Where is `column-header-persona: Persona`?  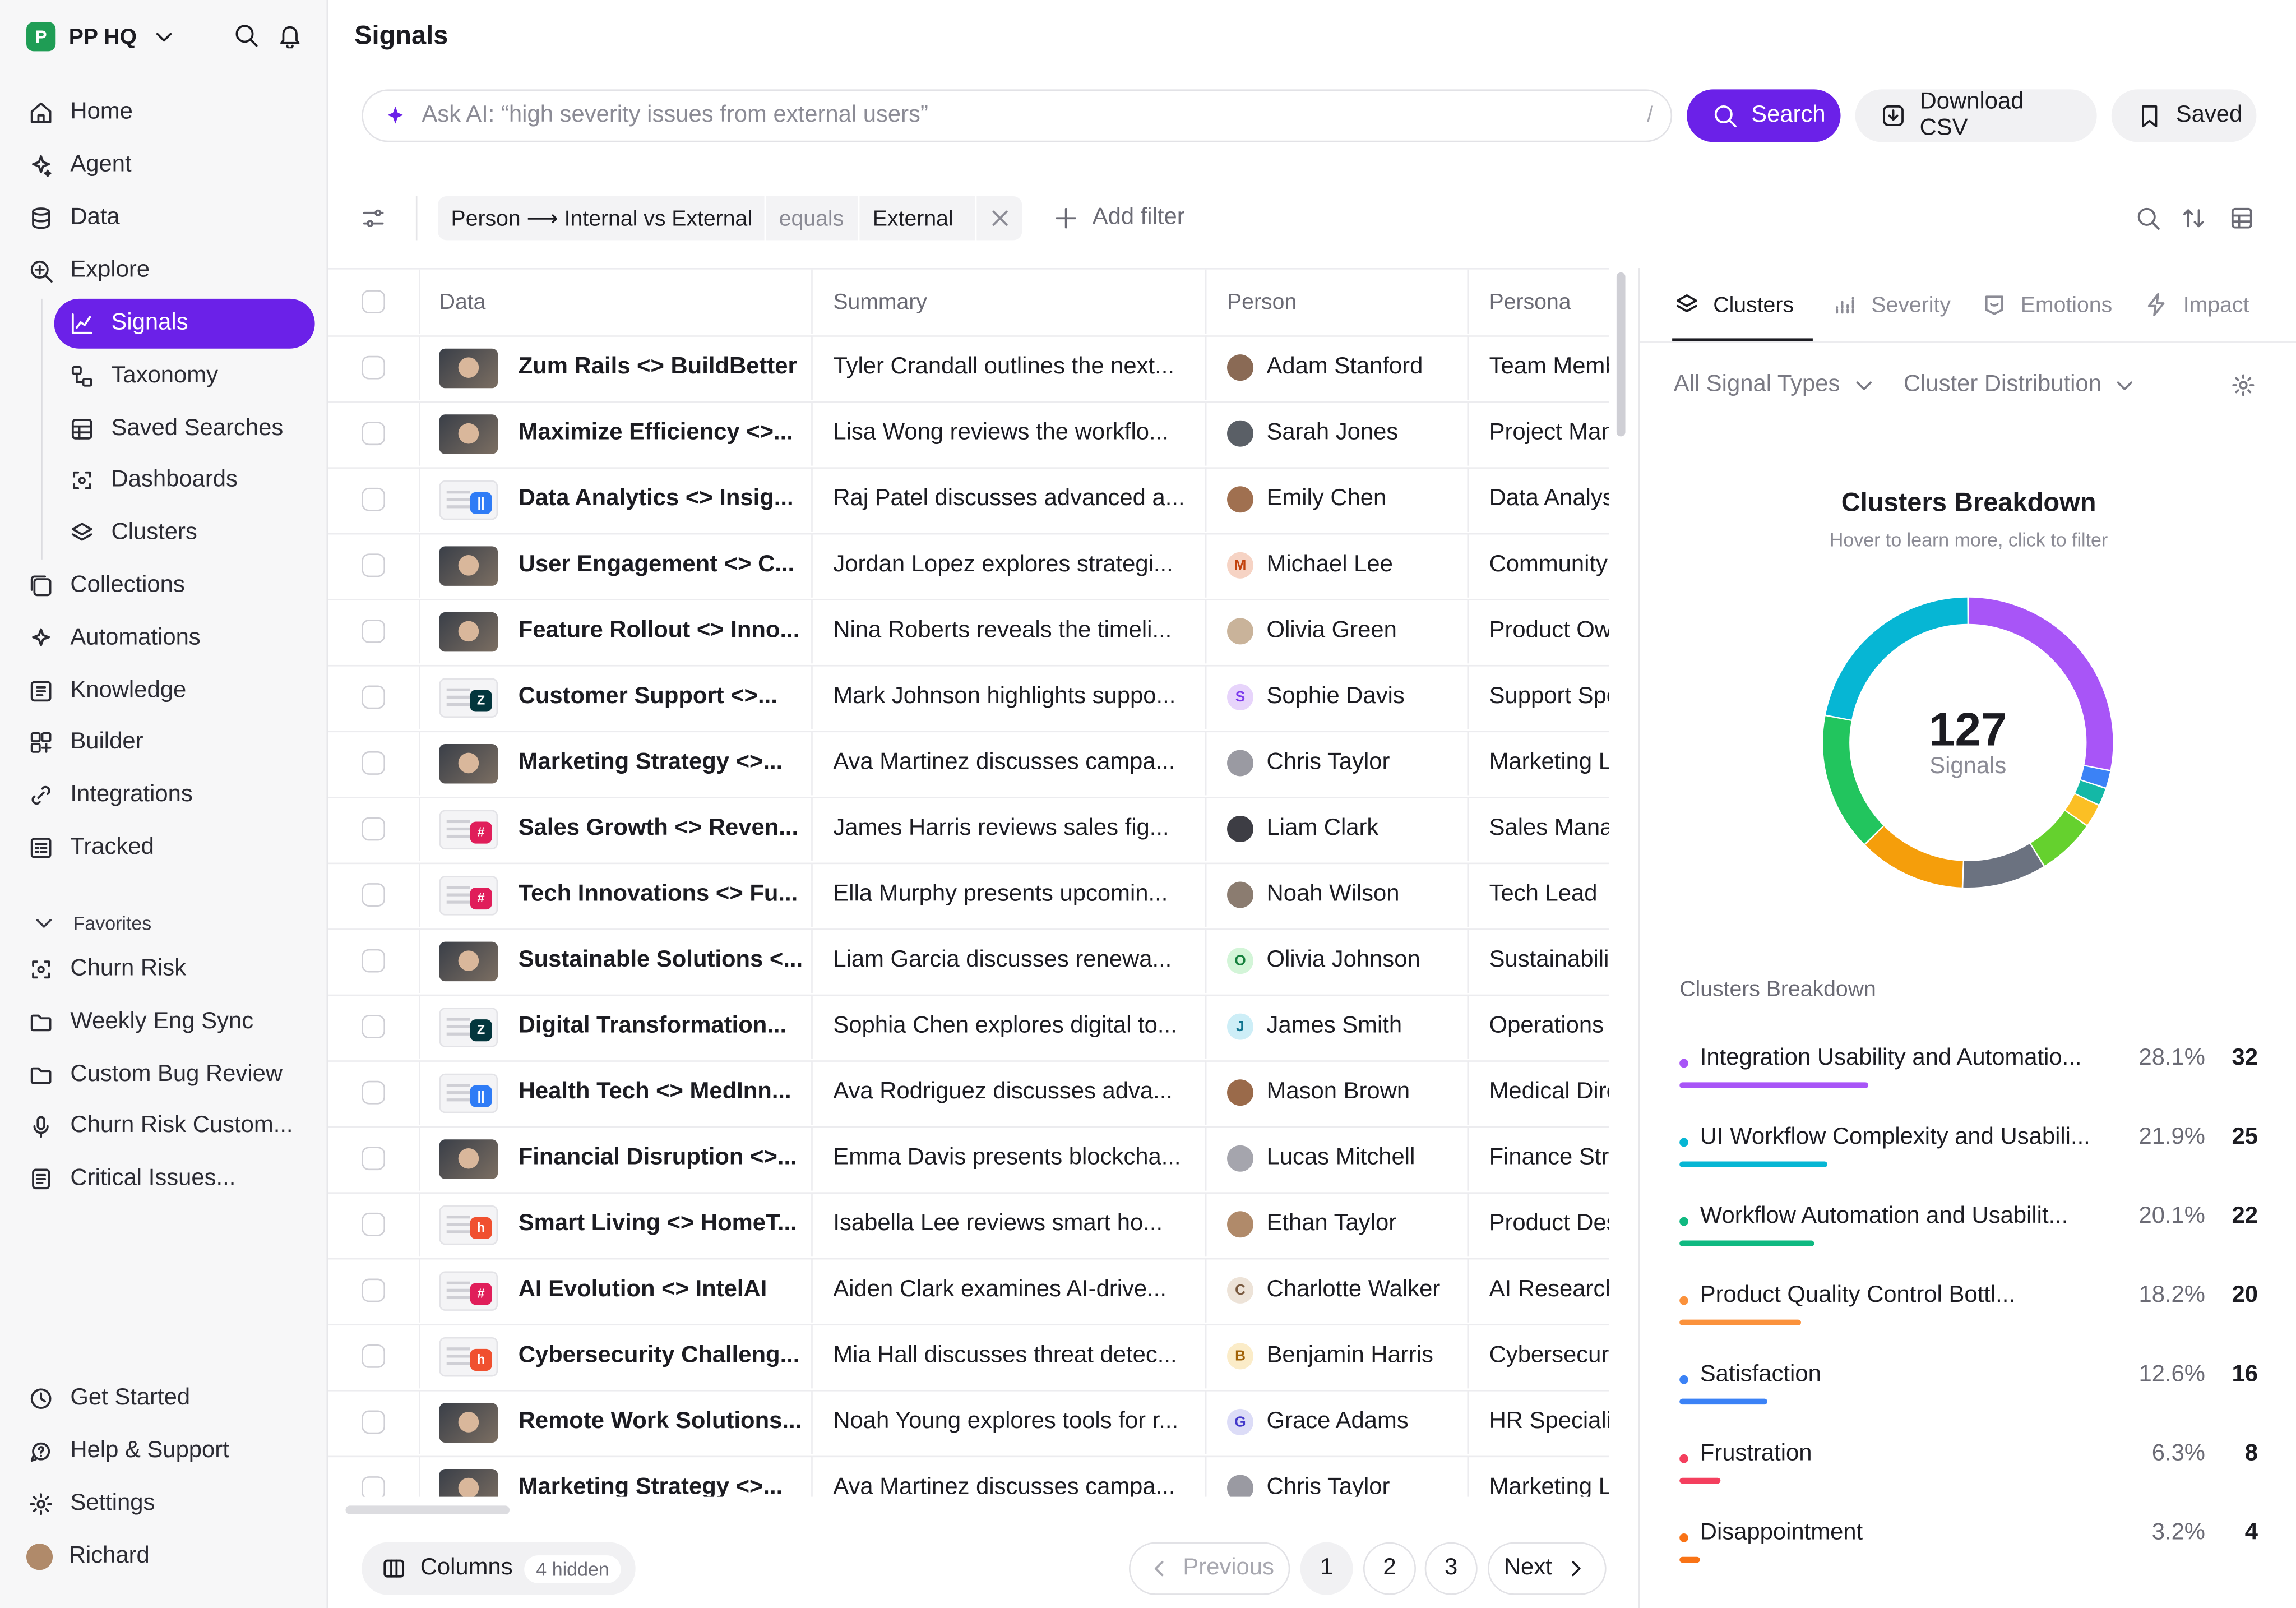 column-header-persona: Persona is located at coordinates (1549, 302).